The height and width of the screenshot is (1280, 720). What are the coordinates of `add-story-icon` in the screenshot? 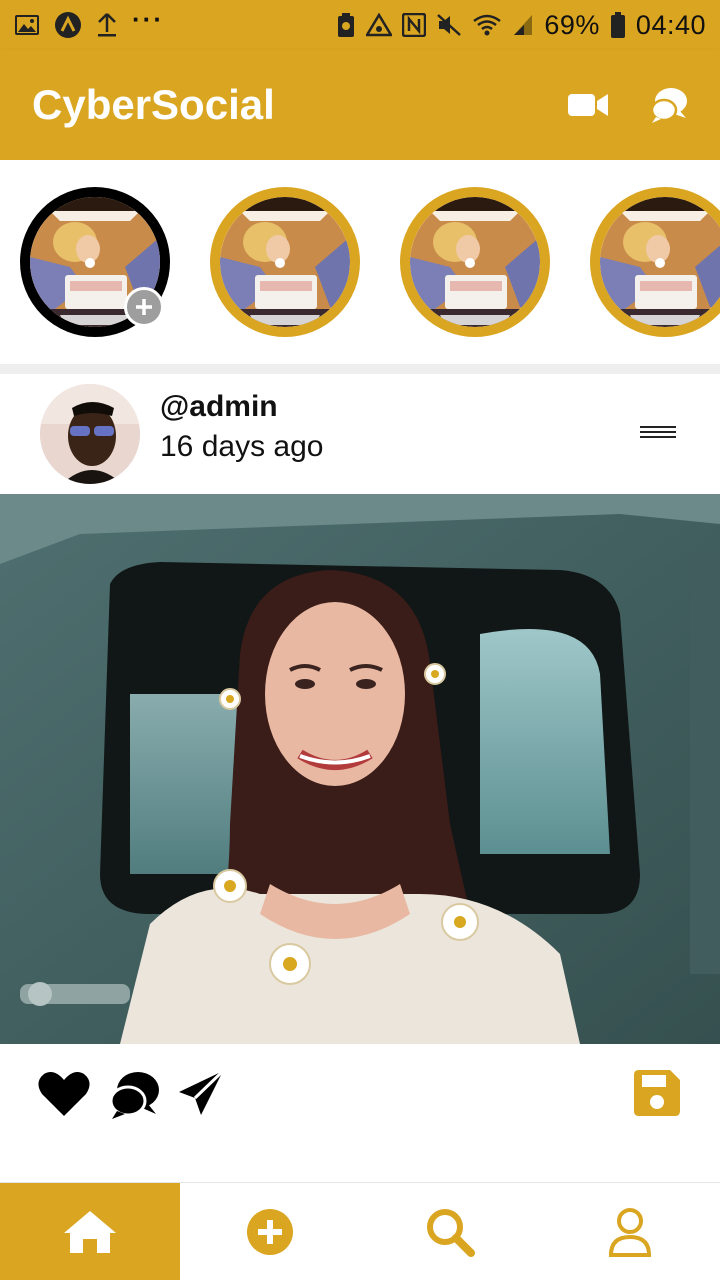 It's located at (144, 307).